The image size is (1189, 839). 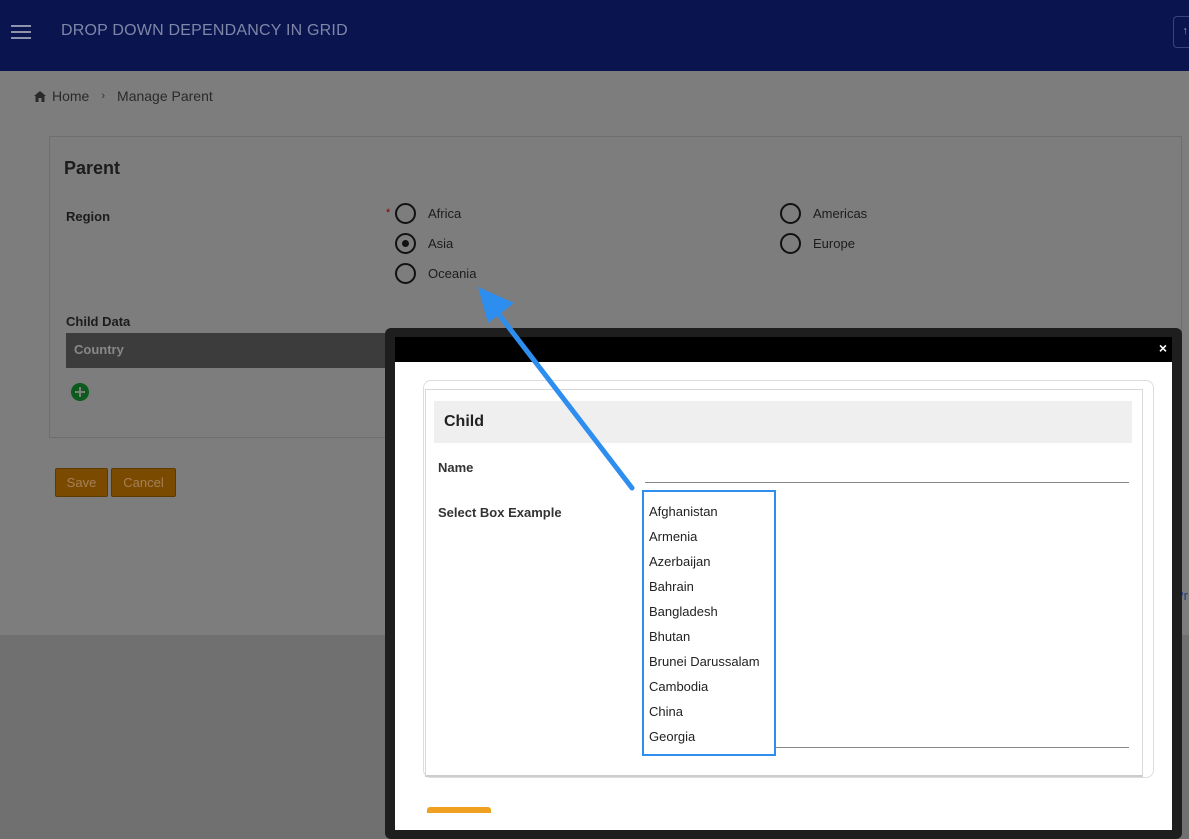 I want to click on region-radio-americas: Americas, so click(x=823, y=213).